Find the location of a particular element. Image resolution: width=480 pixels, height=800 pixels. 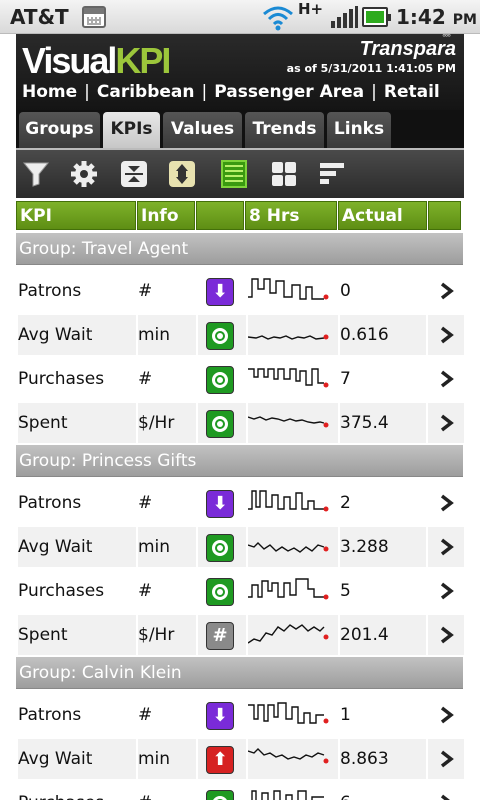

column-8hrs: 8 Hrs is located at coordinates (291, 215).